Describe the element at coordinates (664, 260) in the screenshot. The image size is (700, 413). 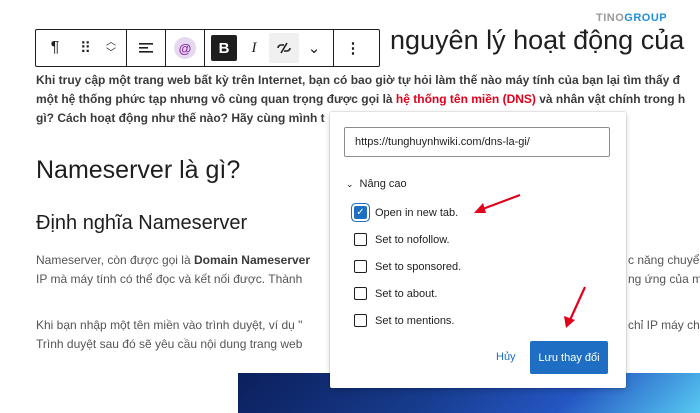
I see `def-line-1-right: c năng chuyể` at that location.